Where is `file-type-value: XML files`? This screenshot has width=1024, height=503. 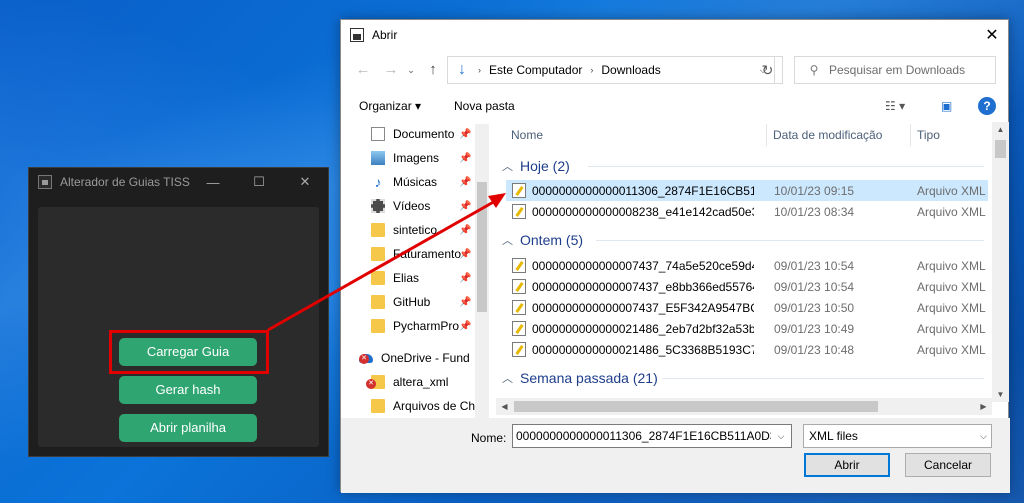 file-type-value: XML files is located at coordinates (833, 436).